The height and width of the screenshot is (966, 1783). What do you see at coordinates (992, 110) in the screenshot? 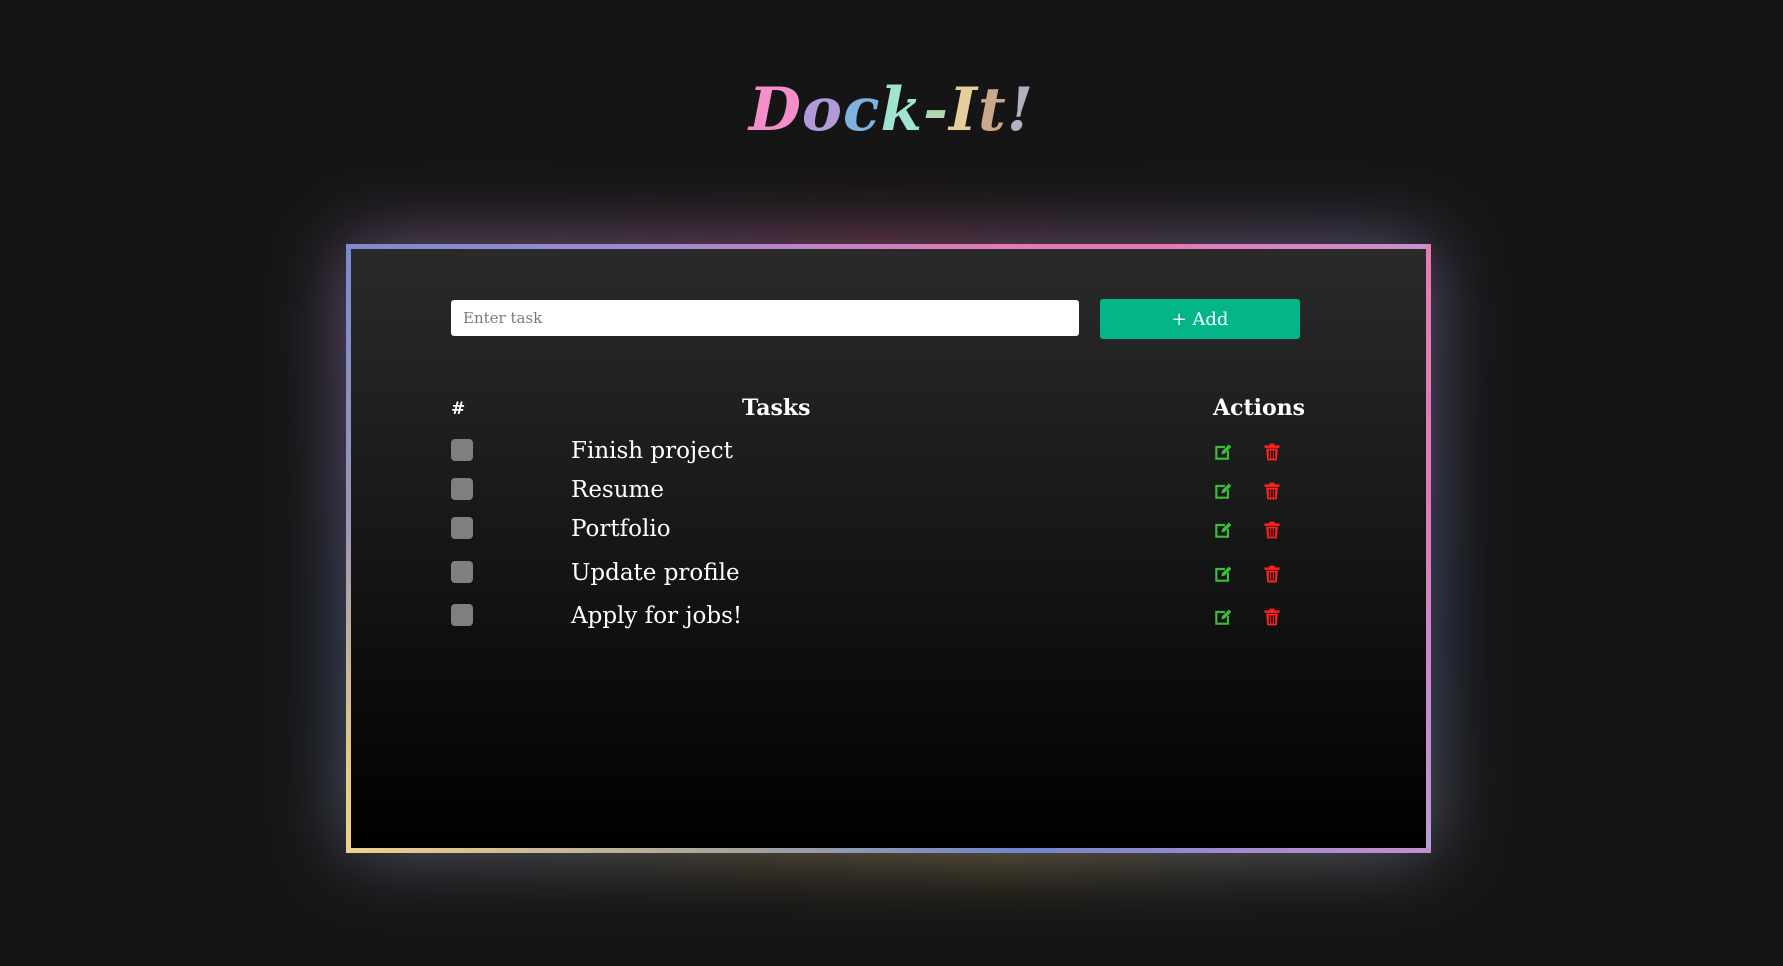
I see `title-char: t` at bounding box center [992, 110].